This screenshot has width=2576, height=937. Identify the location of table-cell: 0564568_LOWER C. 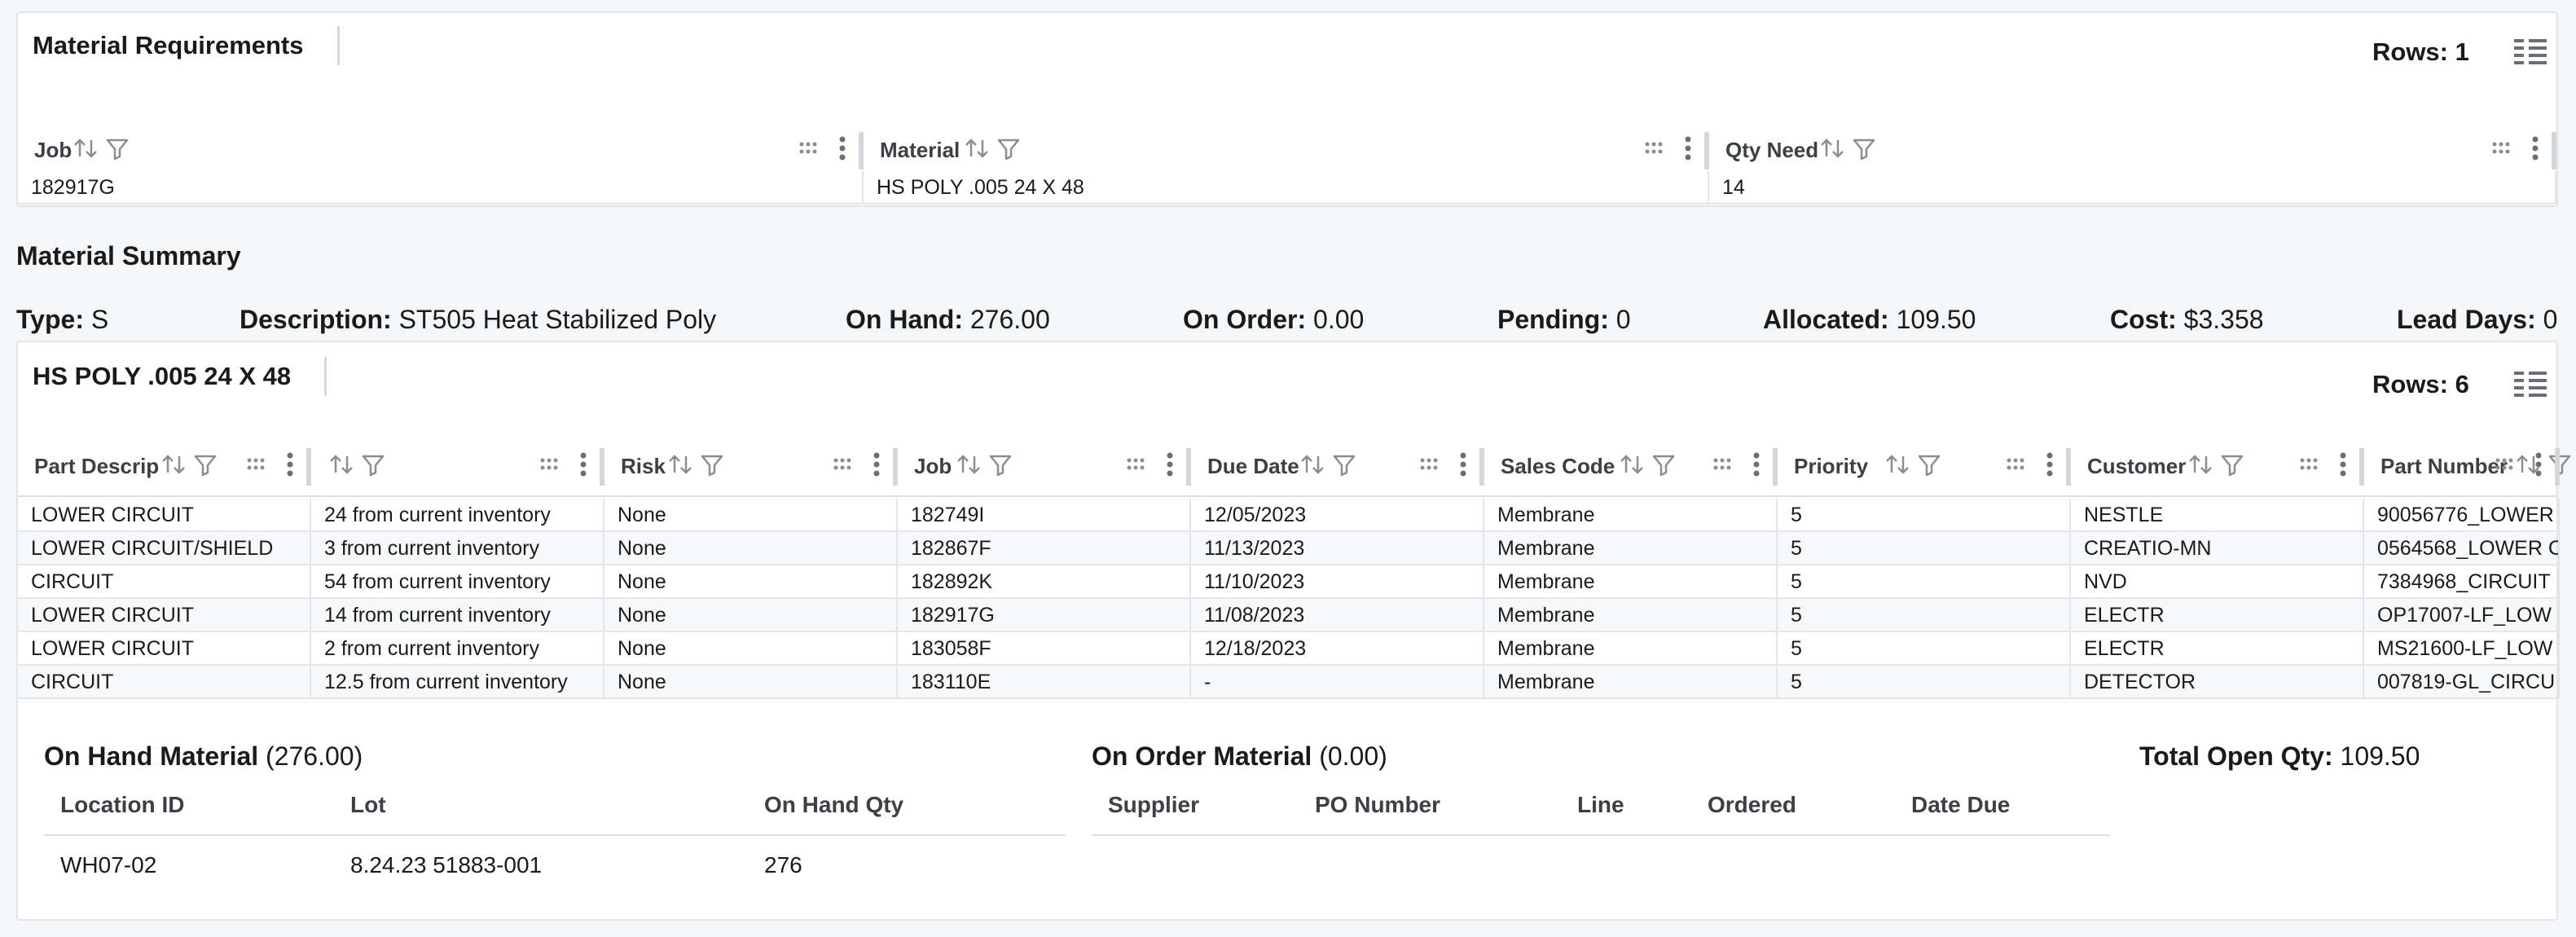
(2462, 548).